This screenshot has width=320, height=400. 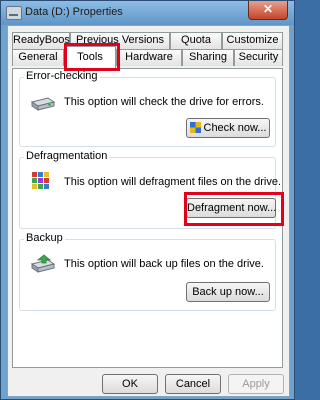 I want to click on group-title: Backup, so click(x=44, y=238).